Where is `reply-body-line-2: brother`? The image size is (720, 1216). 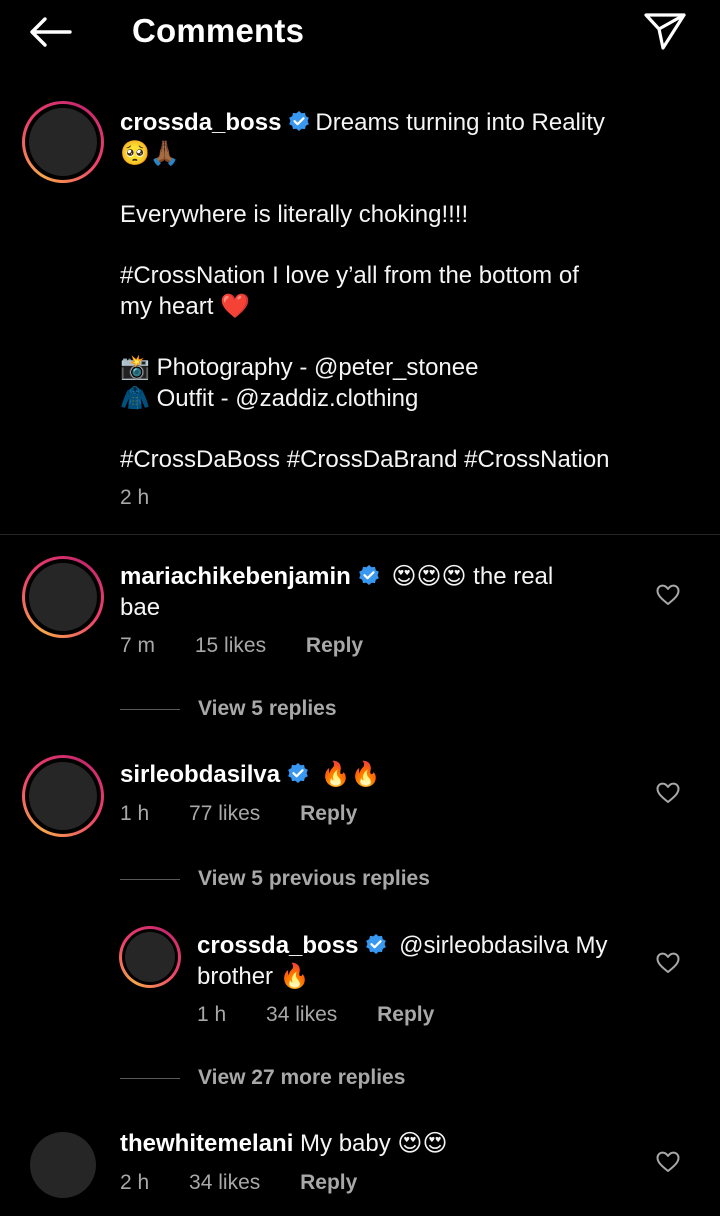
reply-body-line-2: brother is located at coordinates (235, 976).